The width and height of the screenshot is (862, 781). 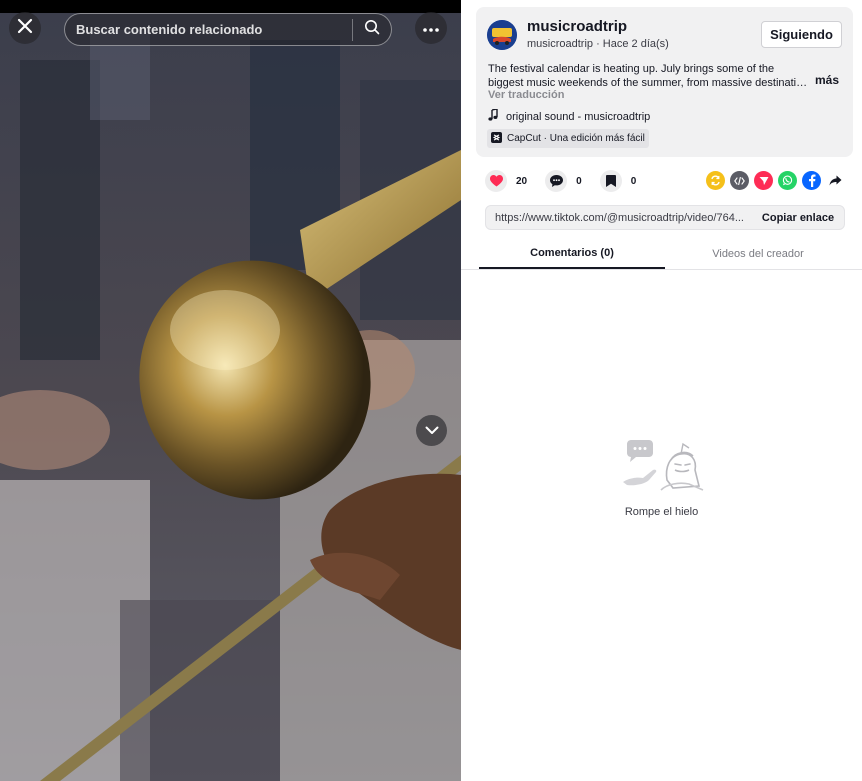 I want to click on bookmark-icon, so click(x=610, y=181).